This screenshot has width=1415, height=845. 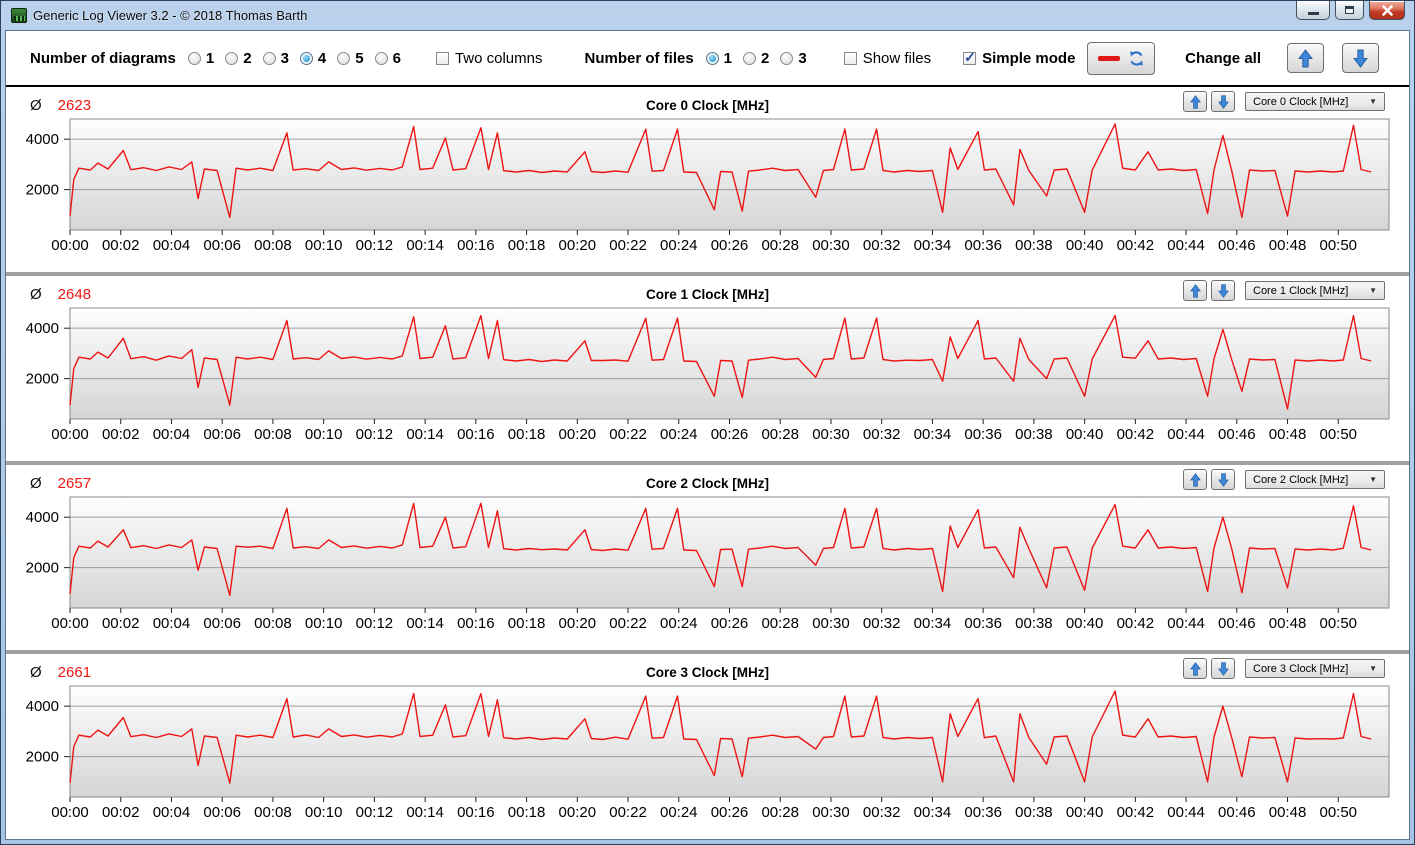 I want to click on diagrams-radio-group: 1 2 3 4 5 6, so click(x=299, y=58).